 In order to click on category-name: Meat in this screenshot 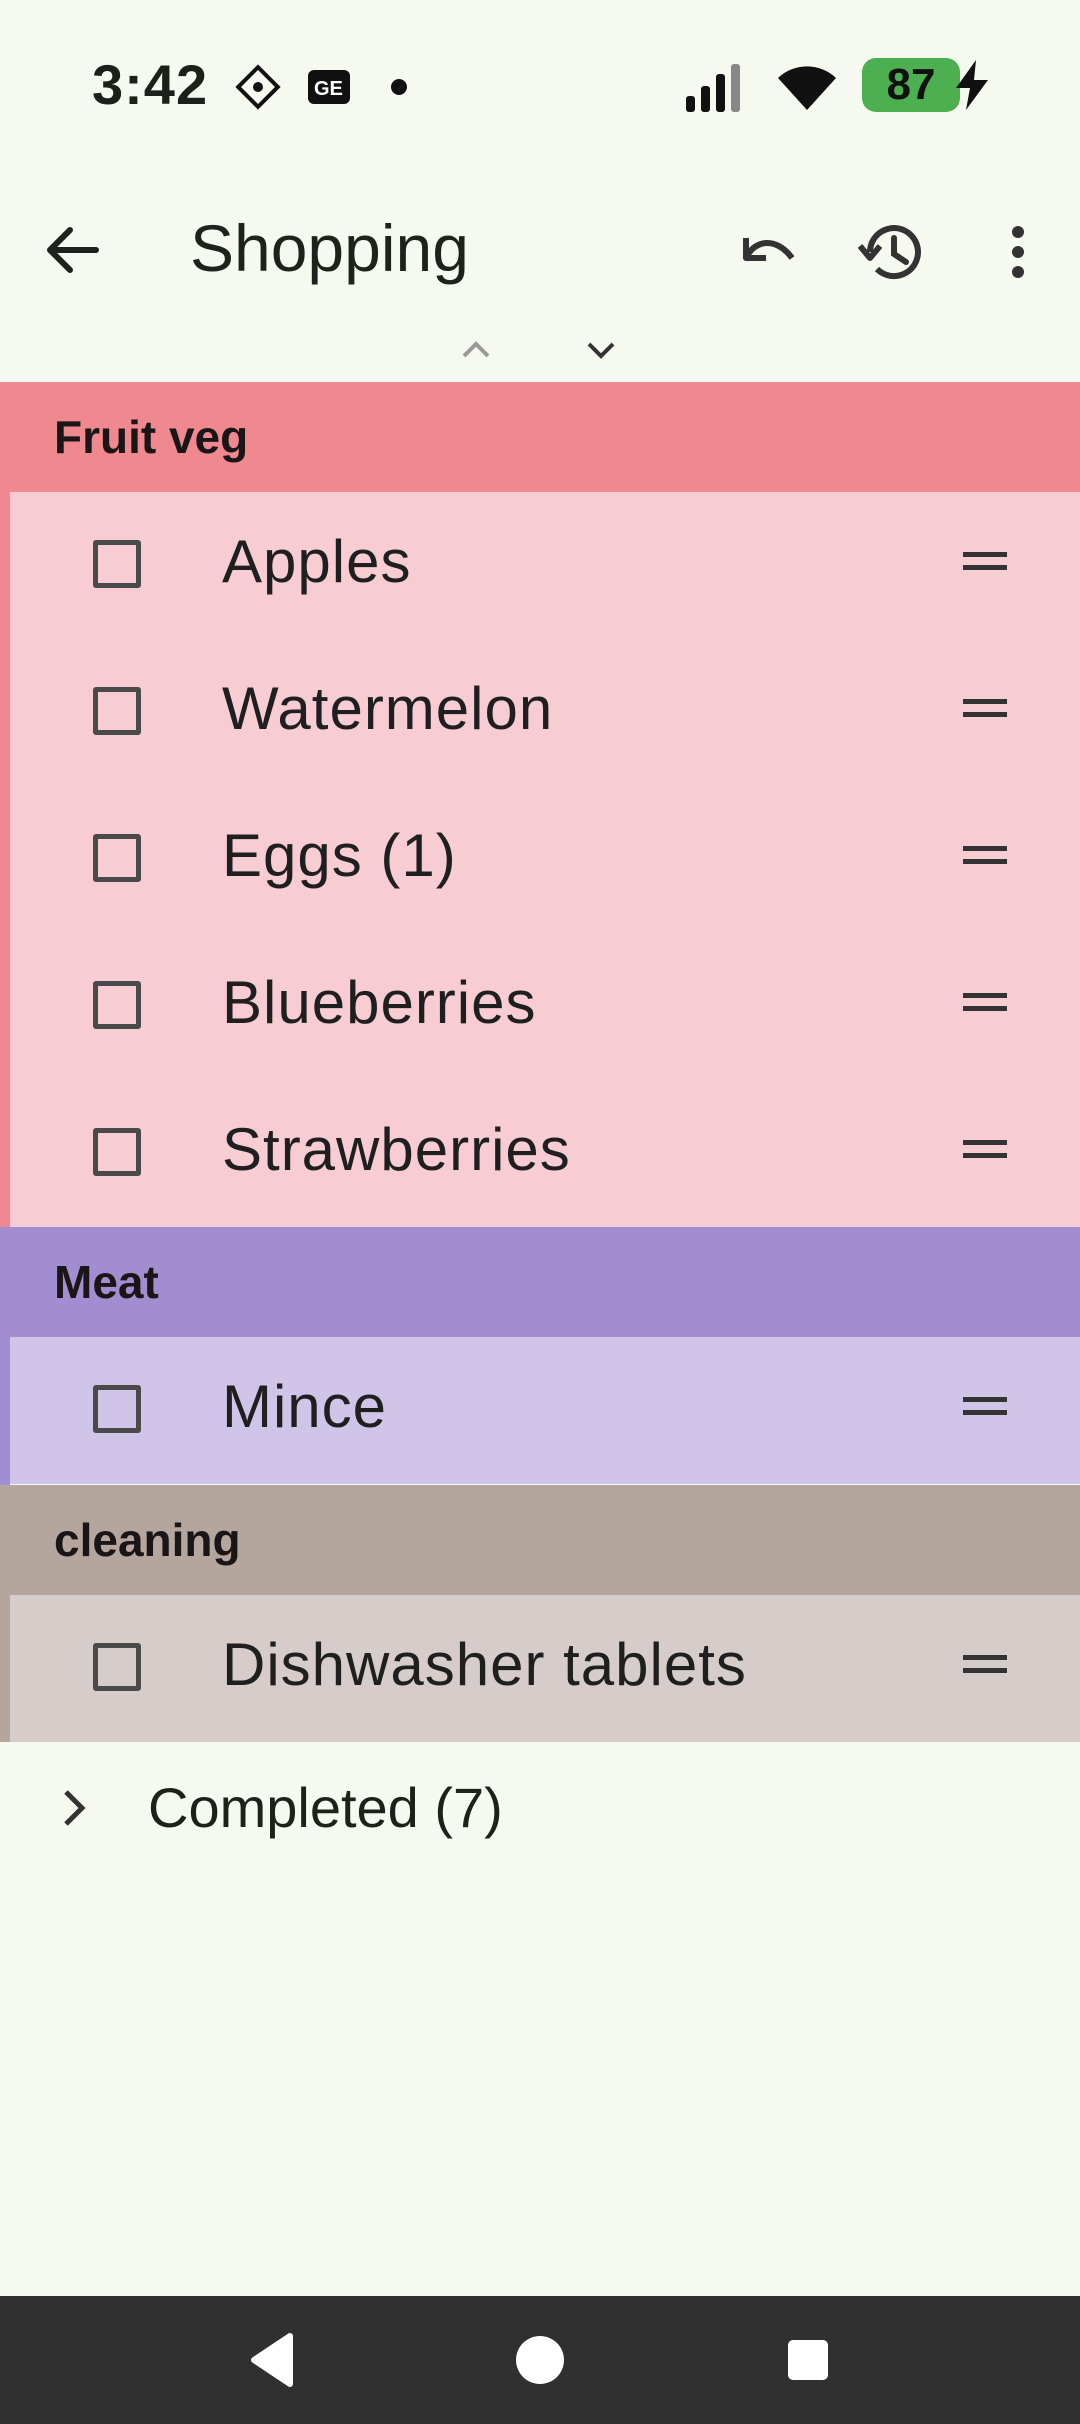, I will do `click(106, 1282)`.